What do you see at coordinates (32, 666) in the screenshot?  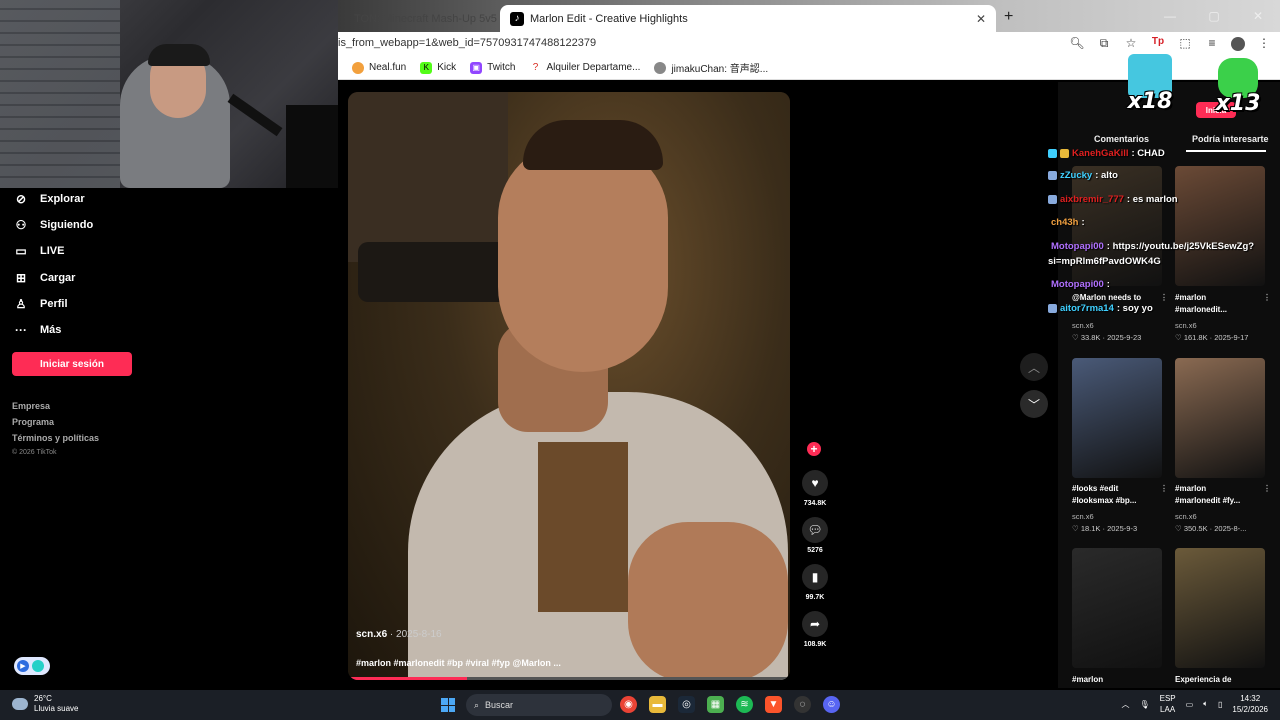 I see `floating-widget: ▶` at bounding box center [32, 666].